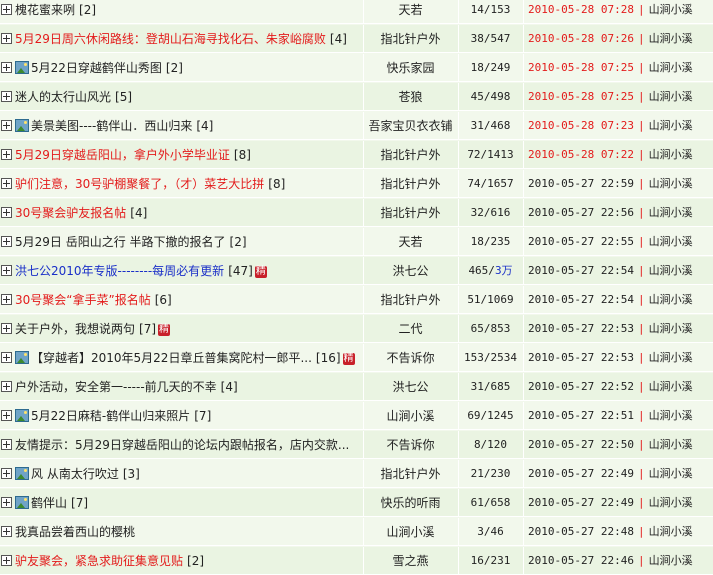 The image size is (713, 575). I want to click on thread-title-link: 驴友聚会，紧急求助征集意见贴, so click(99, 561).